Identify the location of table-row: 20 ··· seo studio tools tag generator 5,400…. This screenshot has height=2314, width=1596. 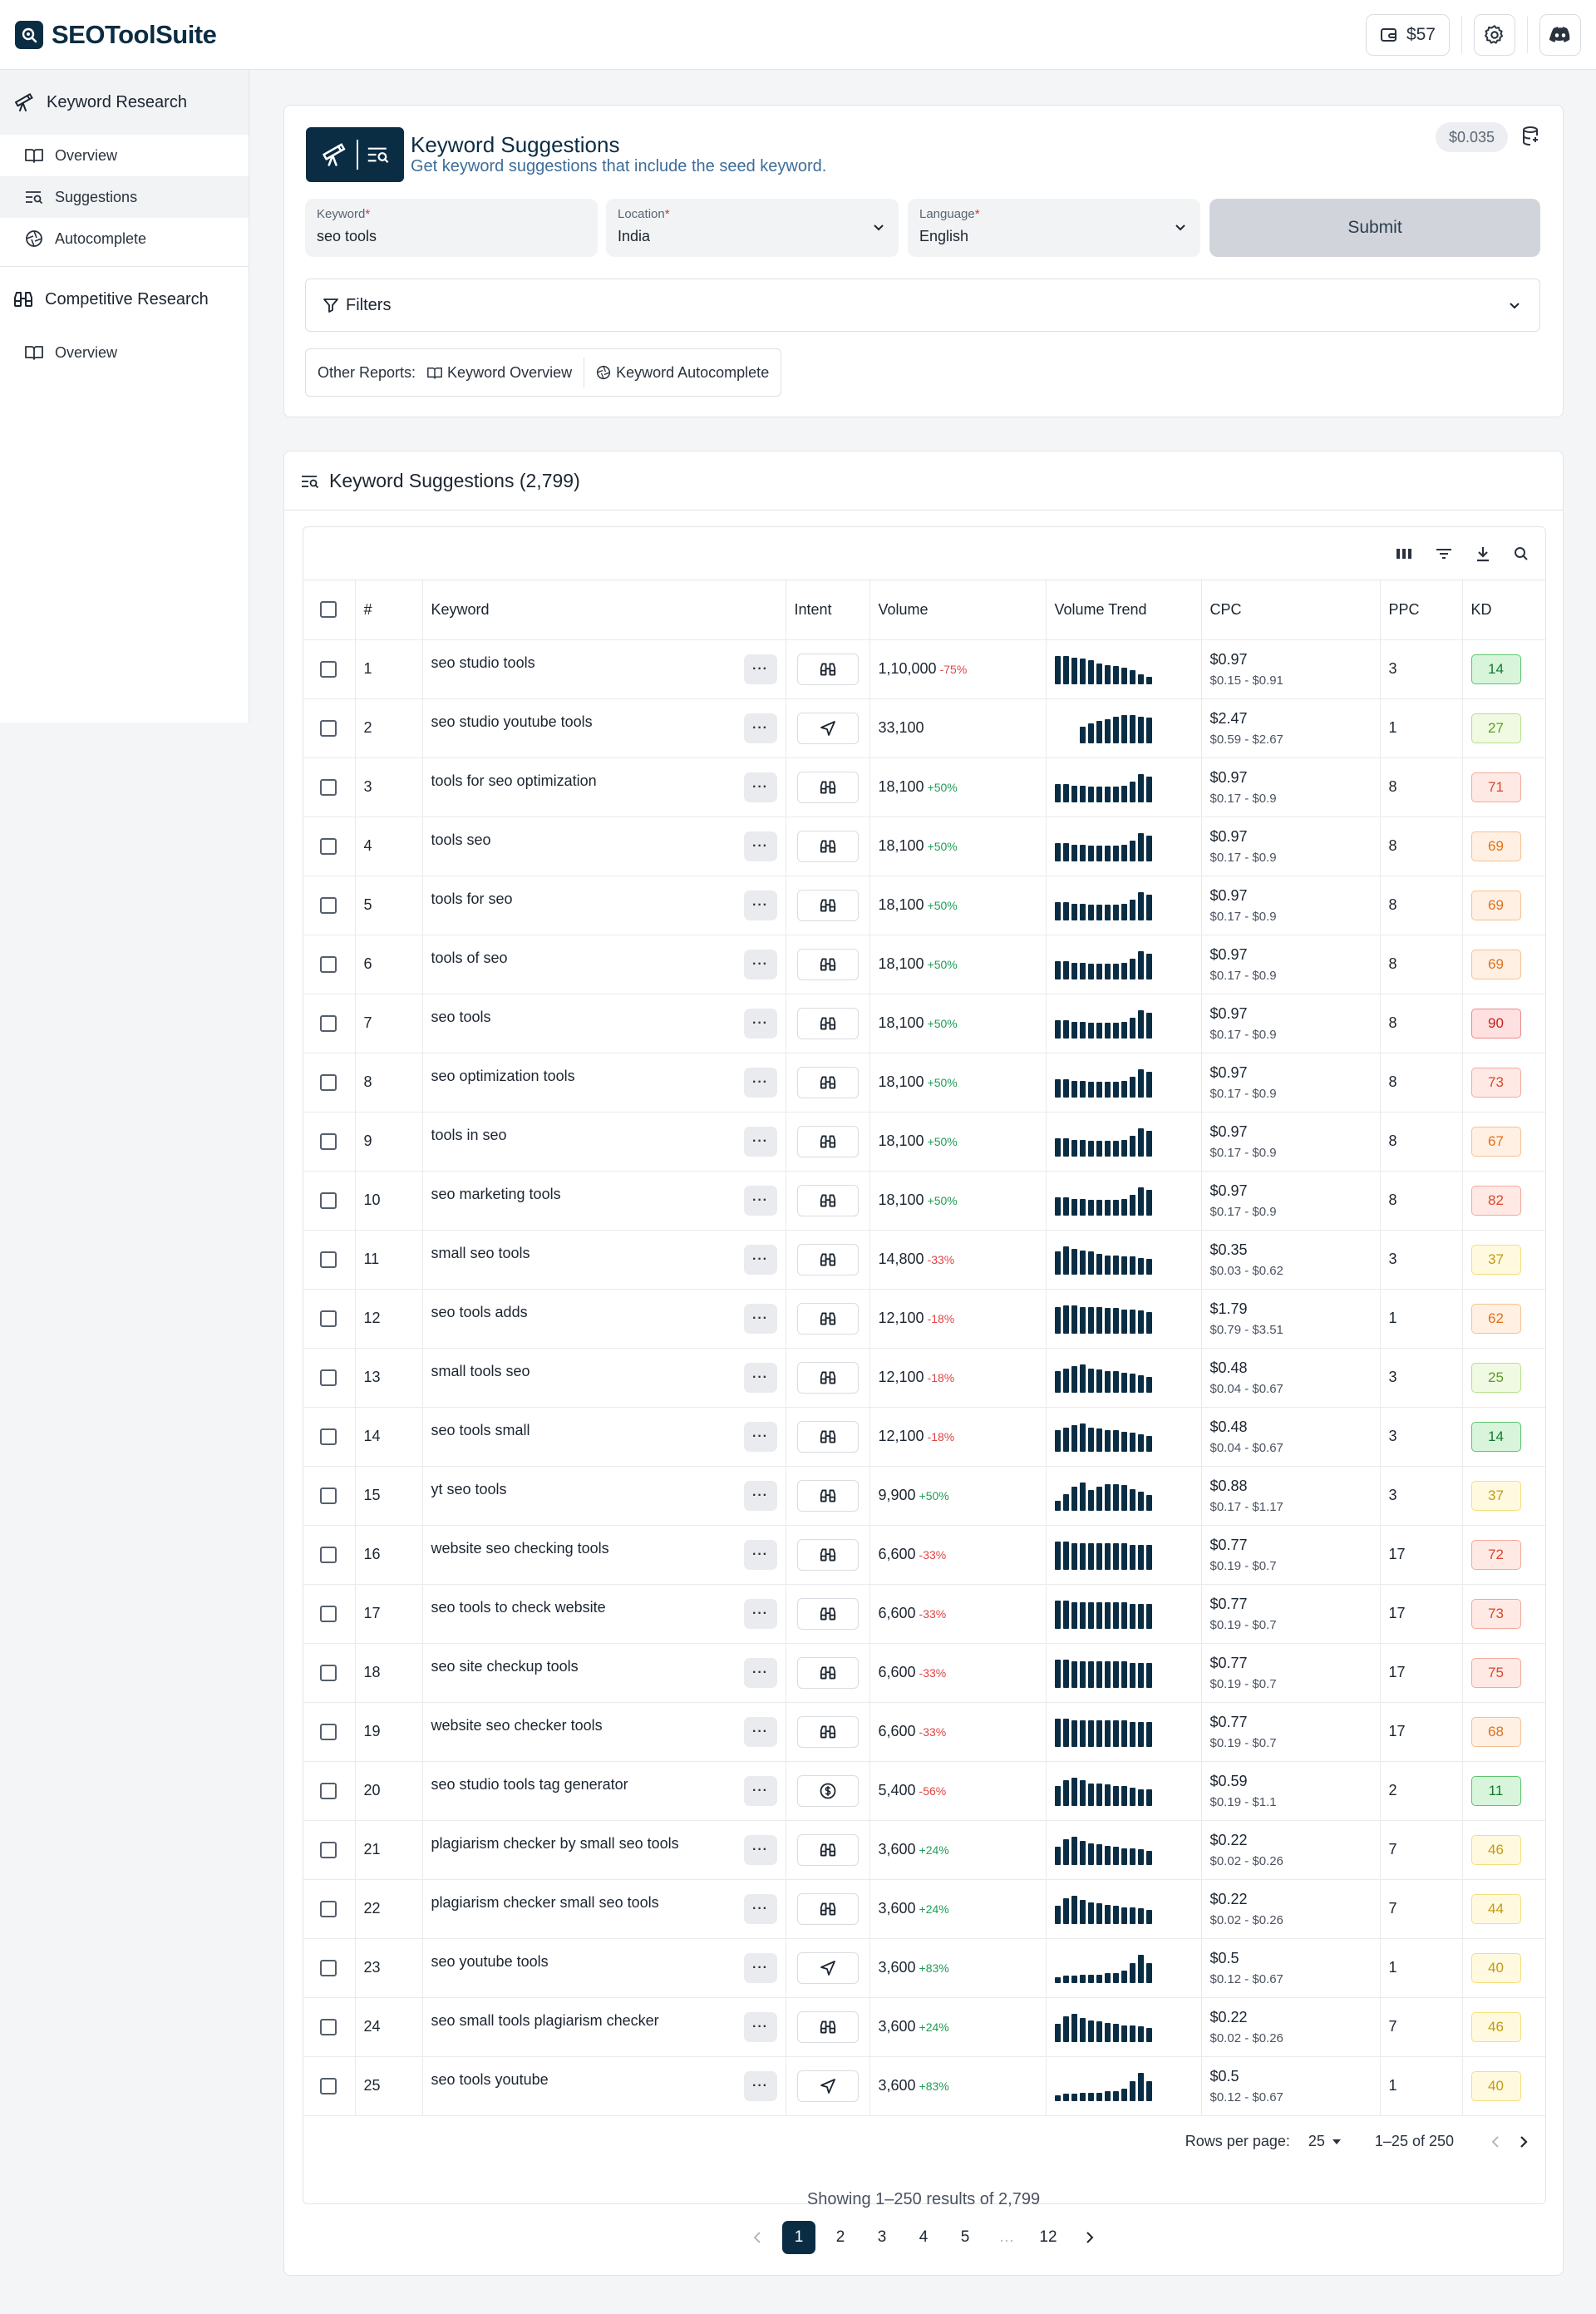
(924, 1791).